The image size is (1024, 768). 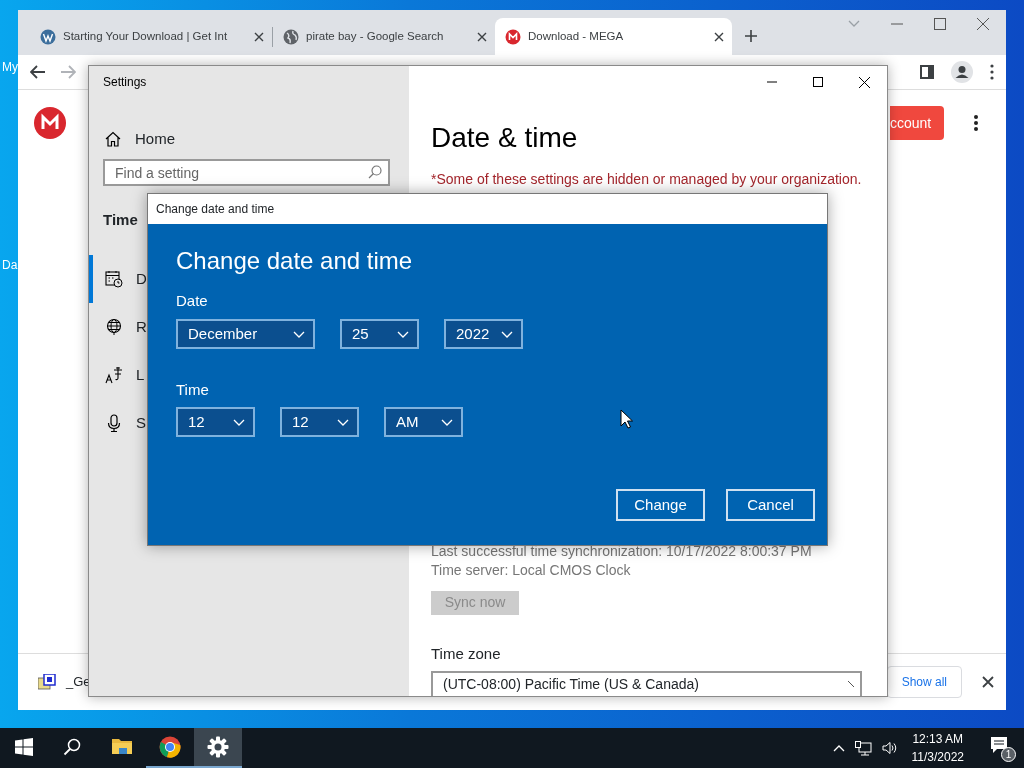 I want to click on field-label: Date, so click(x=192, y=301).